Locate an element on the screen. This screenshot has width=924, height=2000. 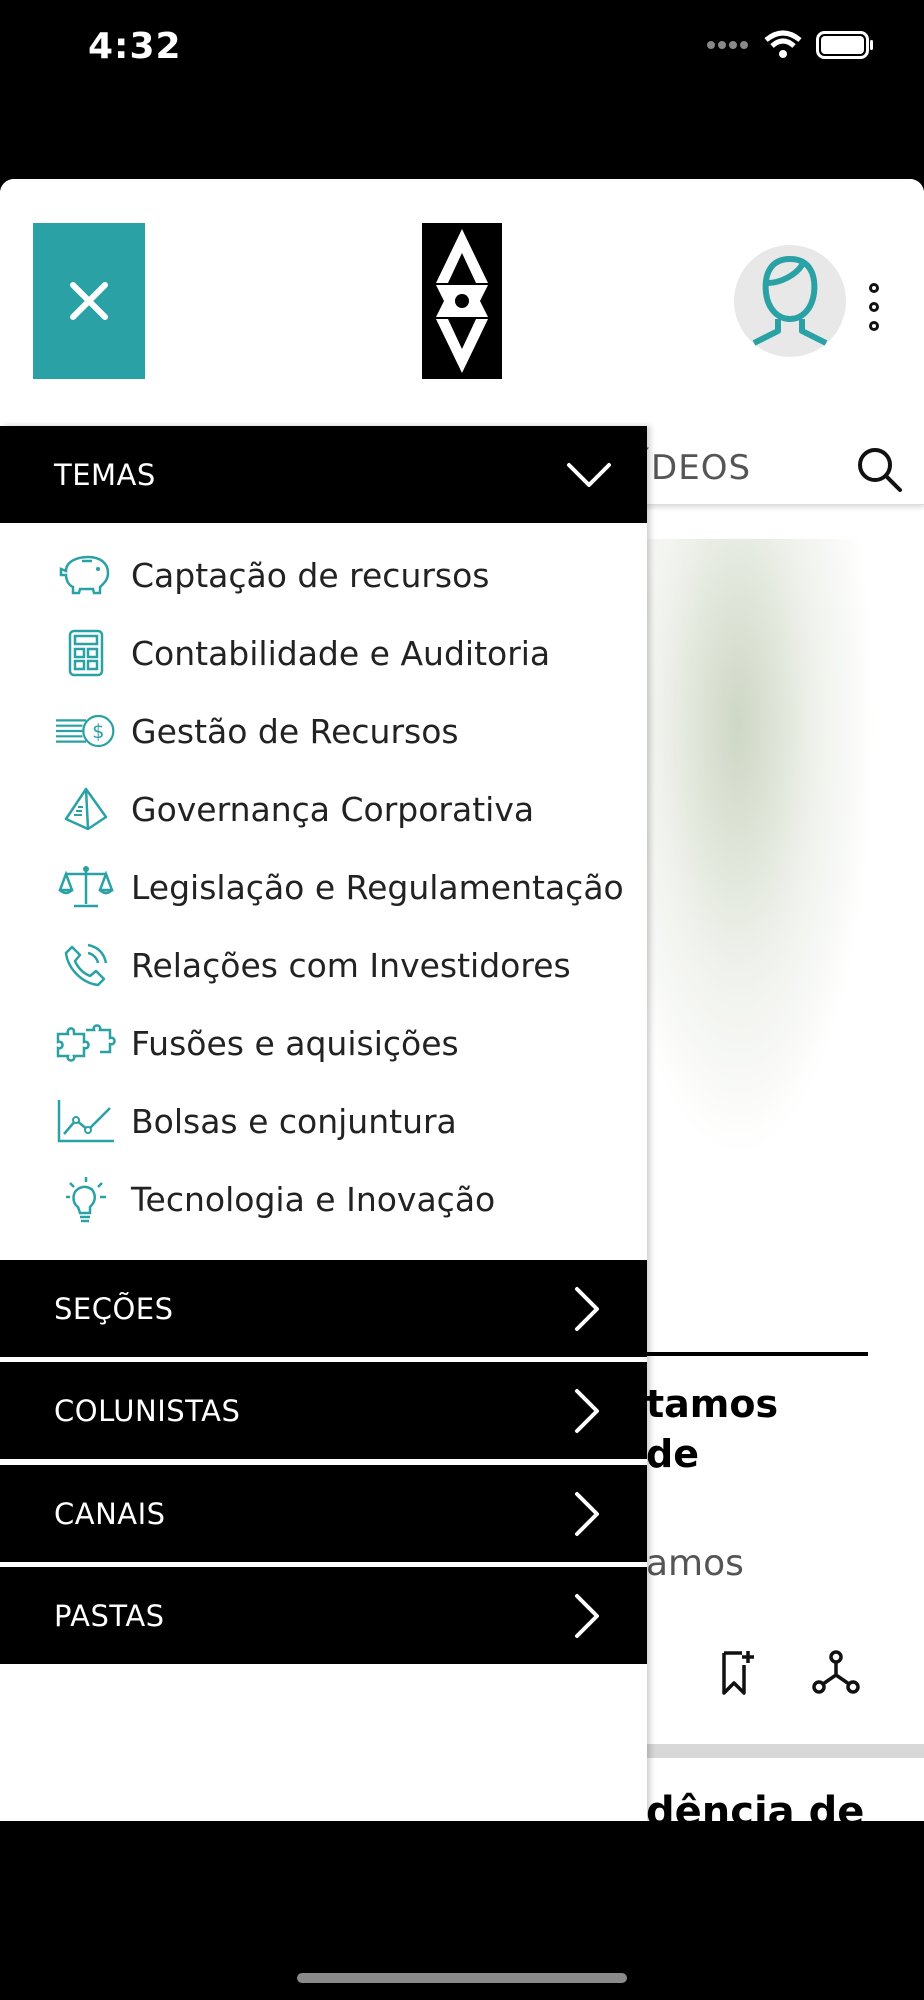
search-button is located at coordinates (879, 471).